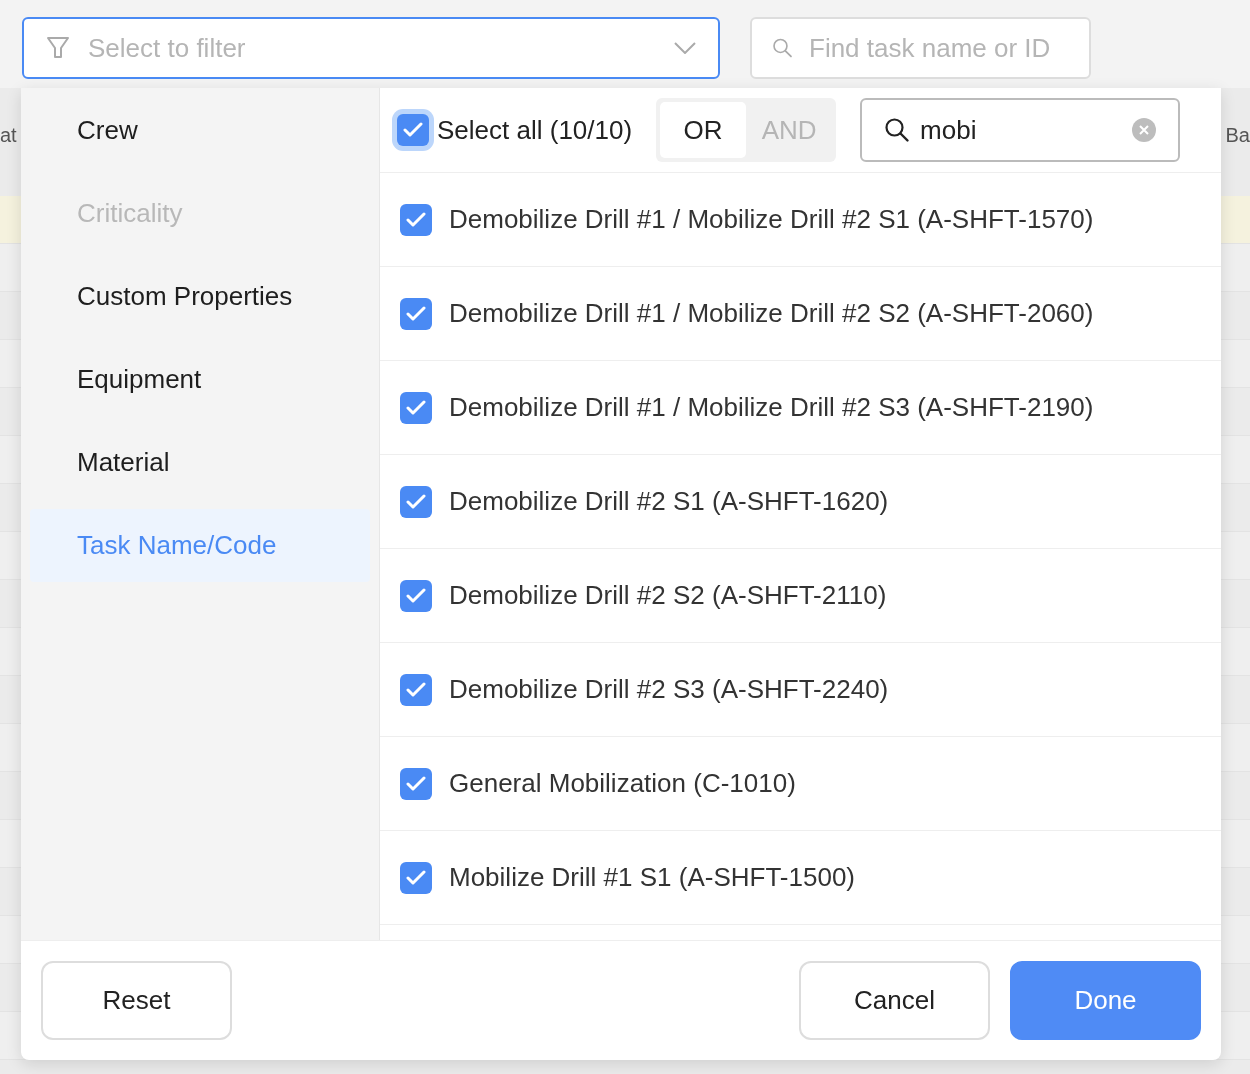  I want to click on column-header: Ba, so click(1237, 135).